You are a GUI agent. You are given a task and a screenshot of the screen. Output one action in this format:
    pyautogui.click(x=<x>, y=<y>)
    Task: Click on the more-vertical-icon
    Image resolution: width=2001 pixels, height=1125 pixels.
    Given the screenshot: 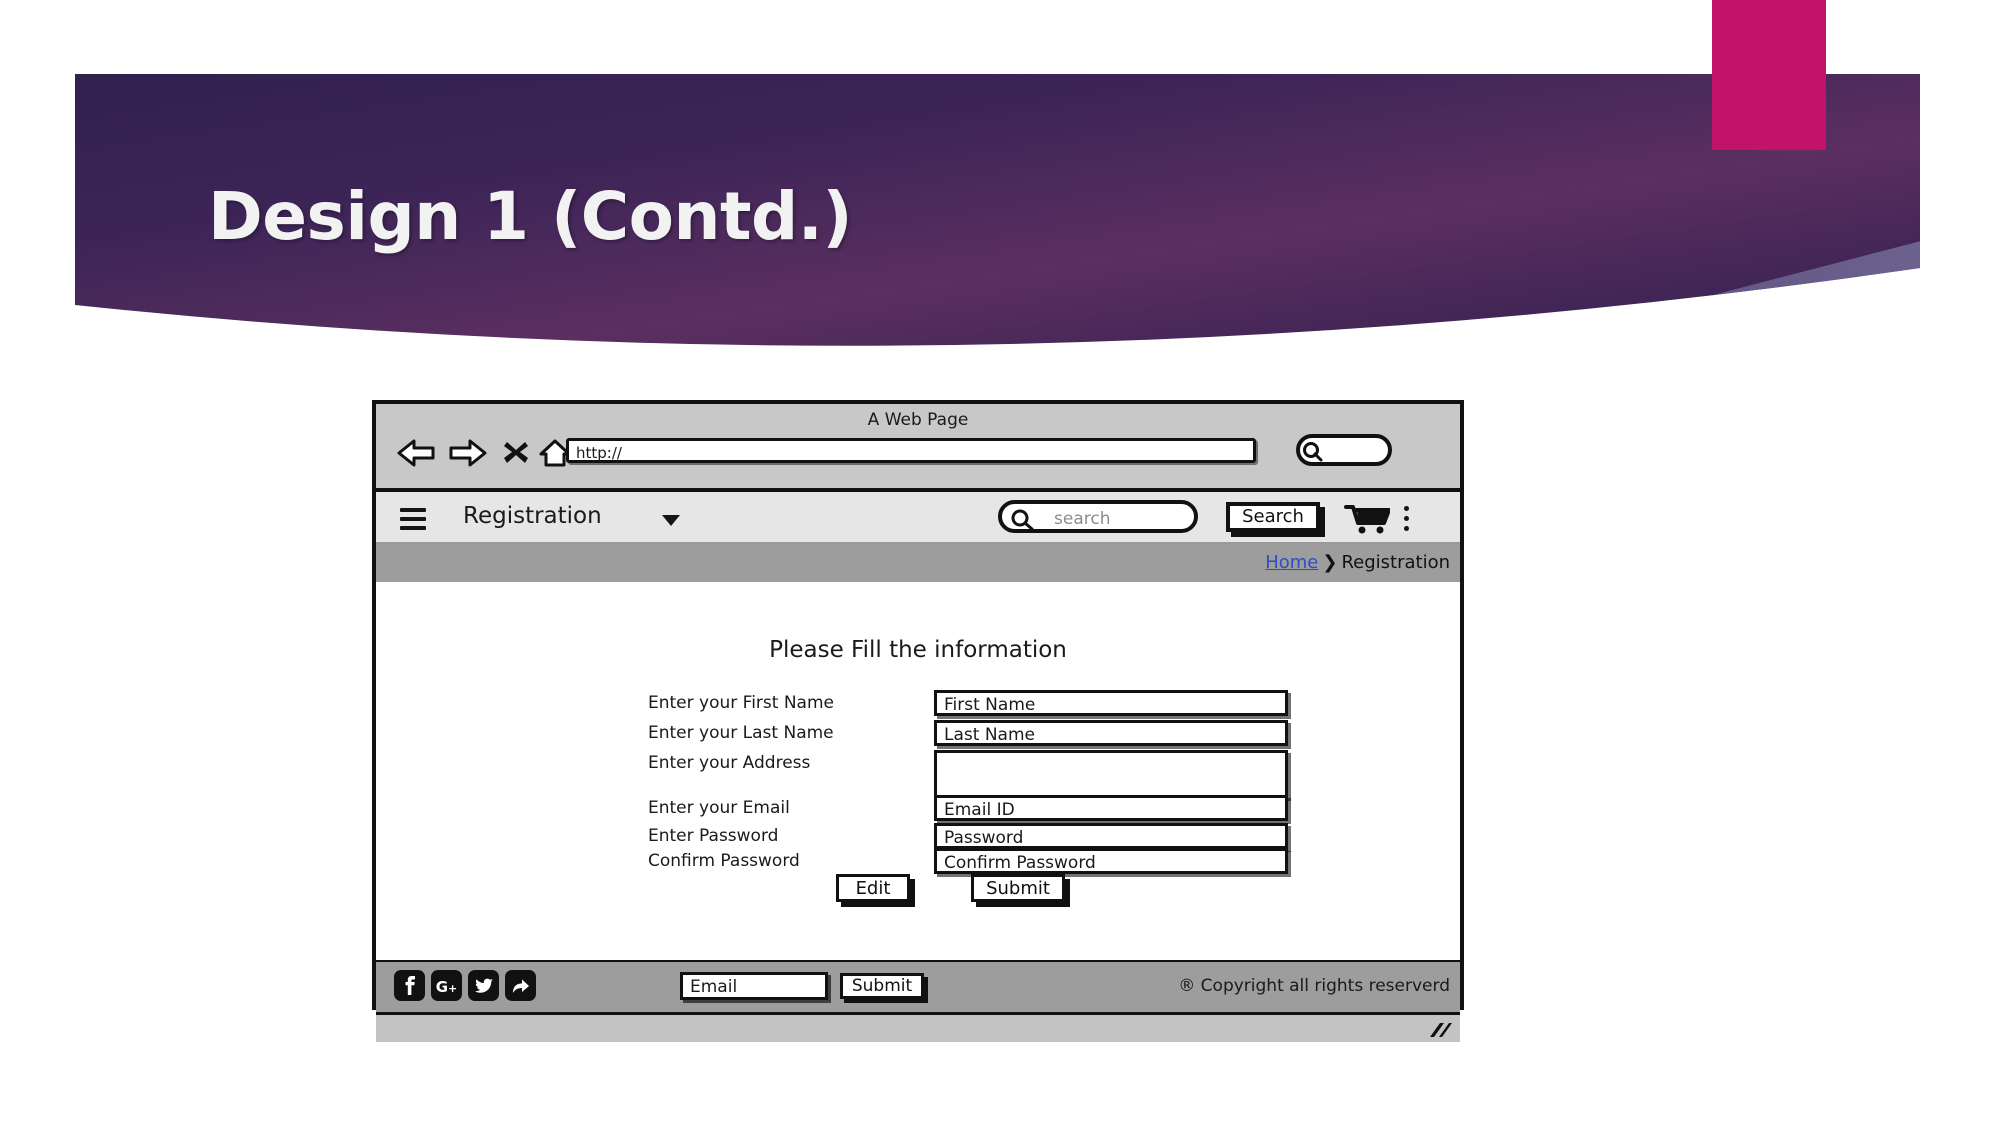 What is the action you would take?
    pyautogui.click(x=1406, y=521)
    